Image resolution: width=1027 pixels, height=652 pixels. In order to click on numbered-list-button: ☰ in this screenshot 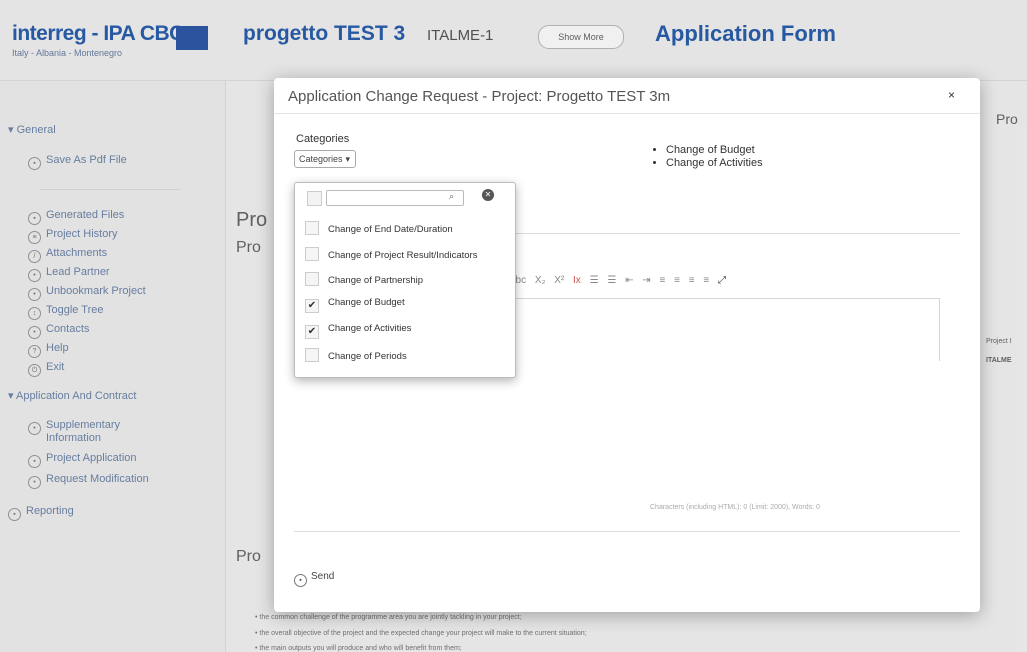, I will do `click(594, 280)`.